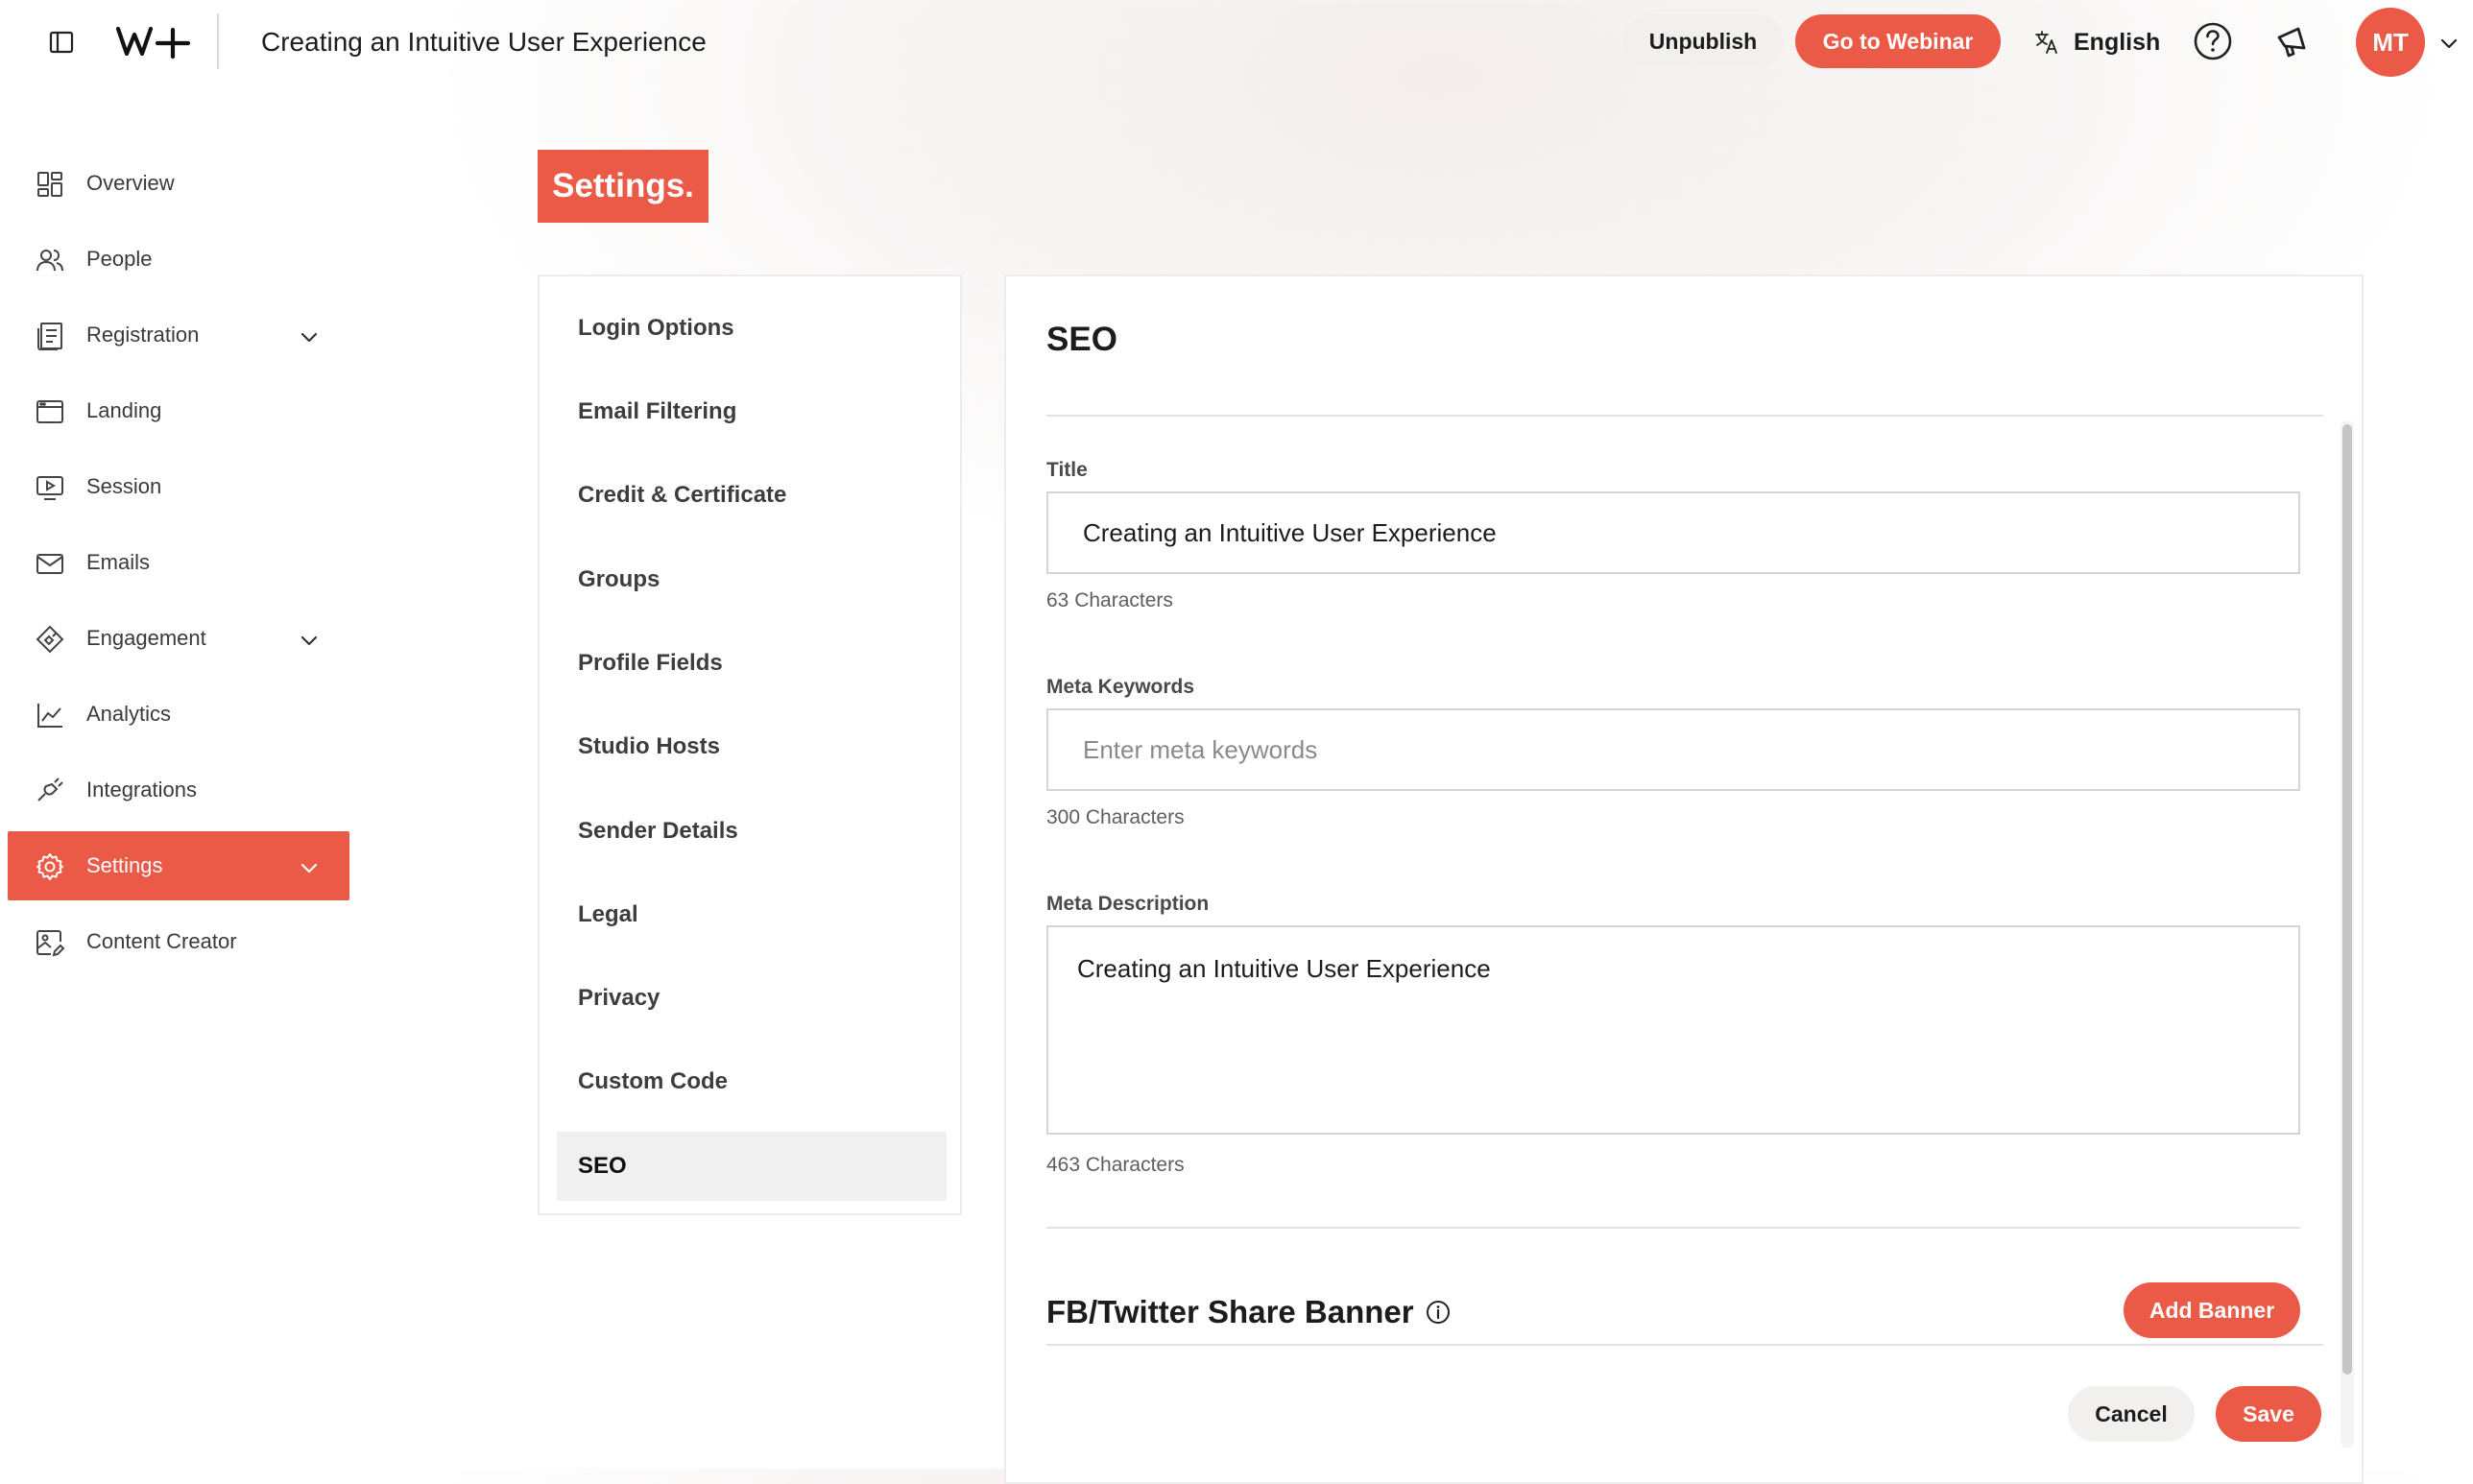 This screenshot has height=1484, width=2473. I want to click on logo, so click(153, 42).